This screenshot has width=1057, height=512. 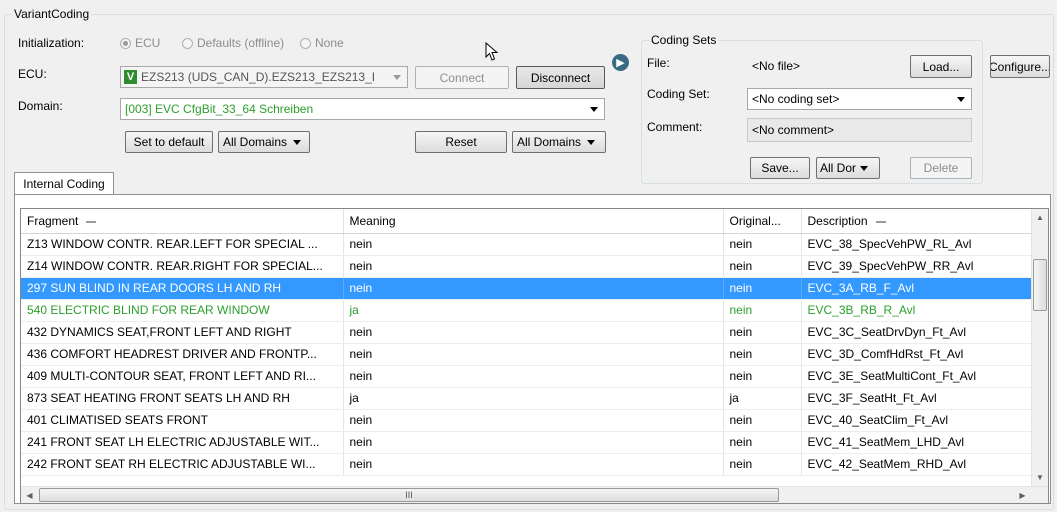 I want to click on connect-button: Connect, so click(x=462, y=77).